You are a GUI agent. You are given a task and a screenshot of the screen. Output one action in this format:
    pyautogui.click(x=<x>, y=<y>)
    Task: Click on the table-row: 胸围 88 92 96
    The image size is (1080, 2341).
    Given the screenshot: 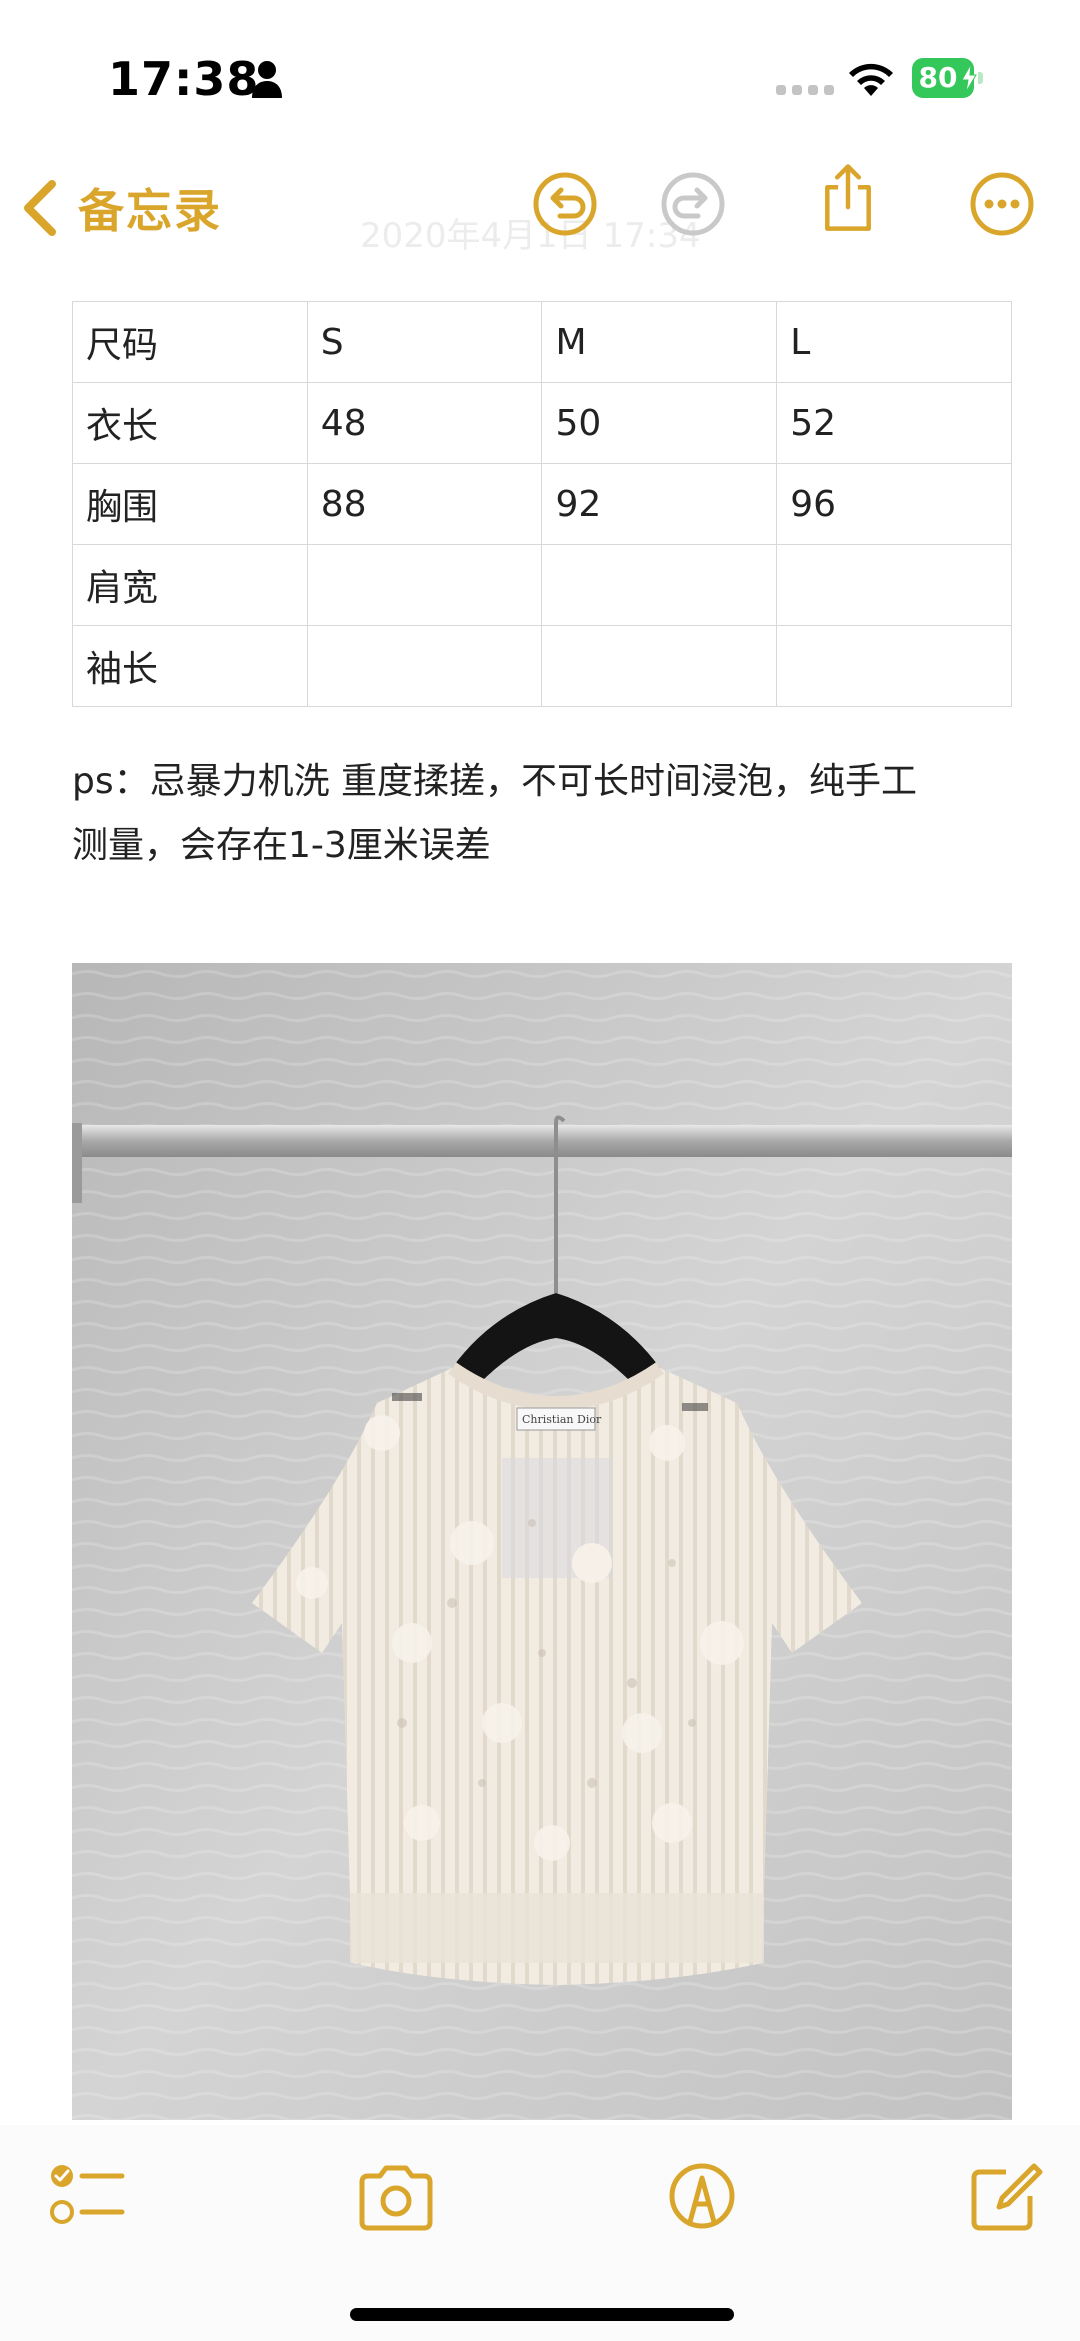 What is the action you would take?
    pyautogui.click(x=542, y=504)
    